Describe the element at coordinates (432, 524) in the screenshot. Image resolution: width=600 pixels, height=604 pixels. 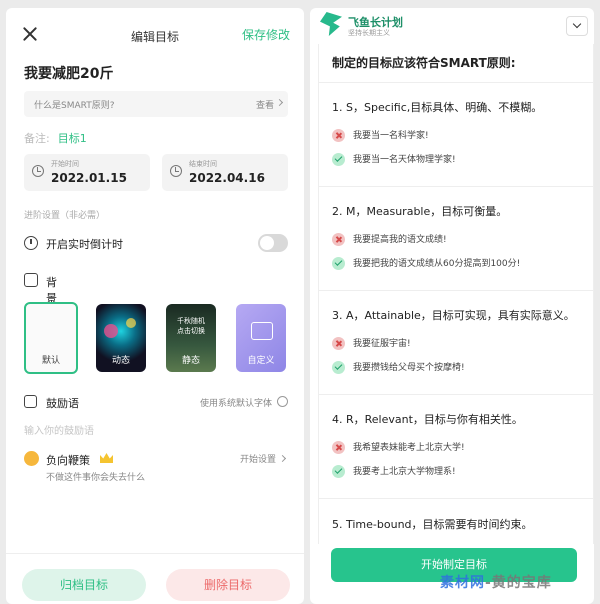
I see `principle-title: 5. Time-bound，目标需要有时间约束。` at that location.